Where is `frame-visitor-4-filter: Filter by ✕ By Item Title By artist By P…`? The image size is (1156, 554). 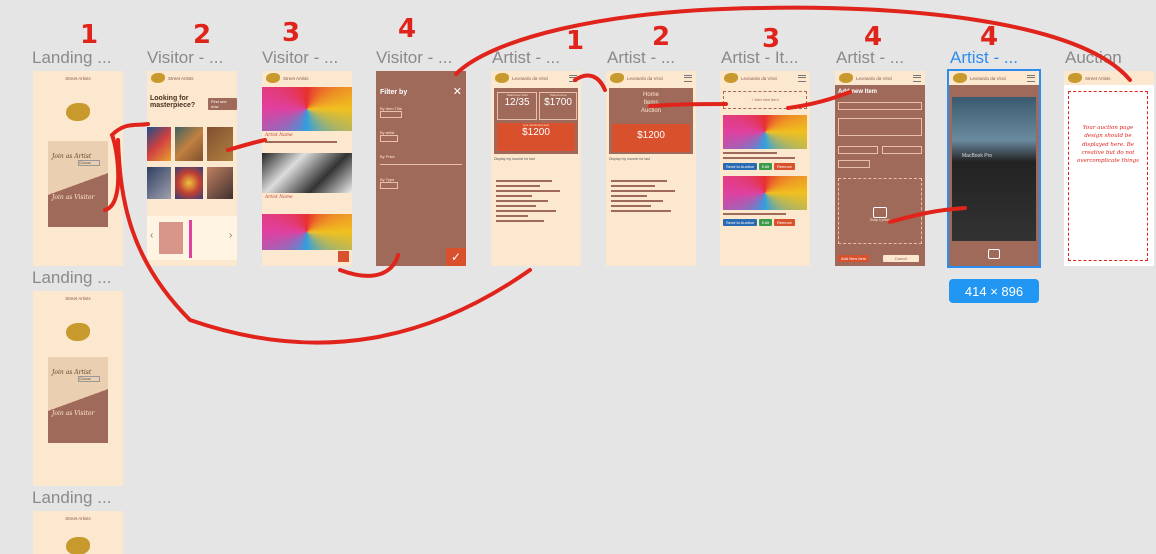 frame-visitor-4-filter: Filter by ✕ By Item Title By artist By P… is located at coordinates (421, 168).